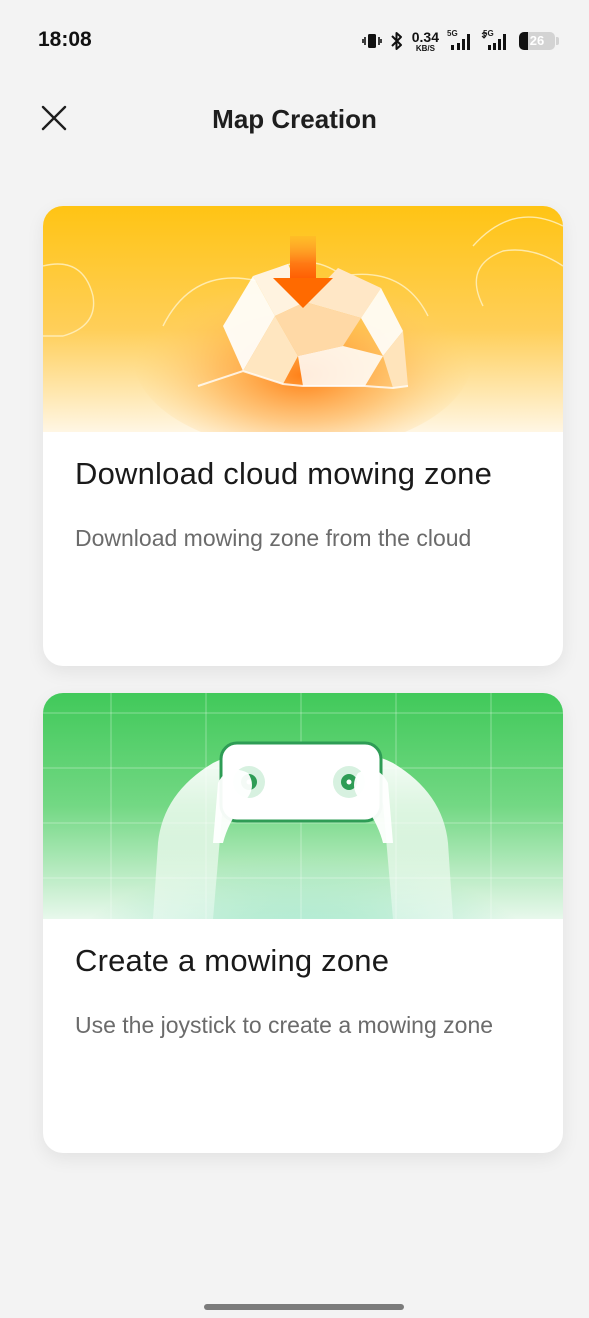  I want to click on page-title: Map Creation, so click(294, 119).